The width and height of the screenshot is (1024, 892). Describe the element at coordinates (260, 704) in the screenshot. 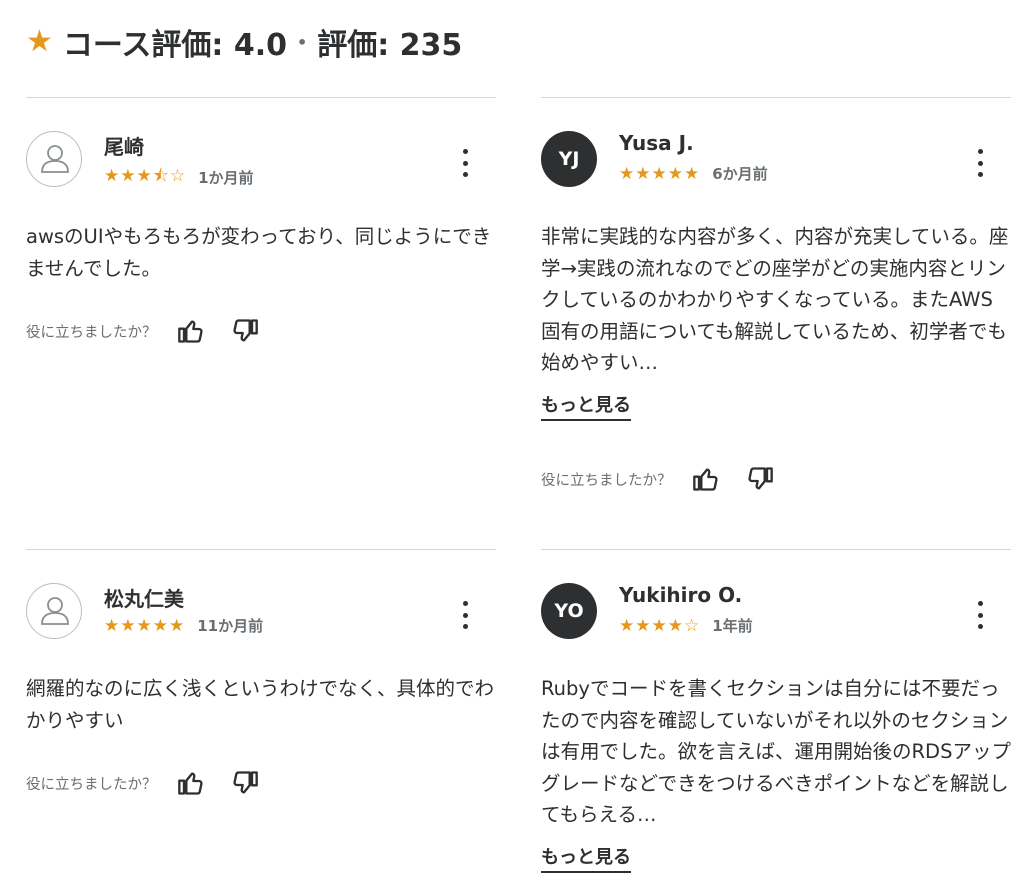

I see `review-text: 網羅的なのに広く浅くというわけでなく、具体的でわかりやすい` at that location.